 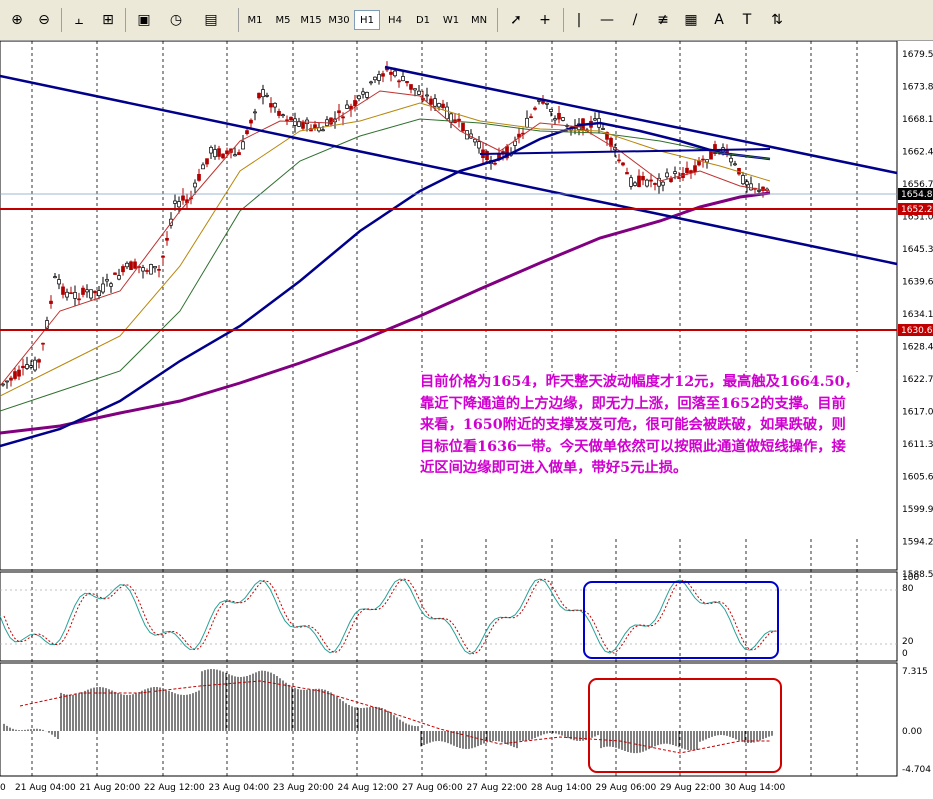 I want to click on arrows-icon: ⇅, so click(x=777, y=20).